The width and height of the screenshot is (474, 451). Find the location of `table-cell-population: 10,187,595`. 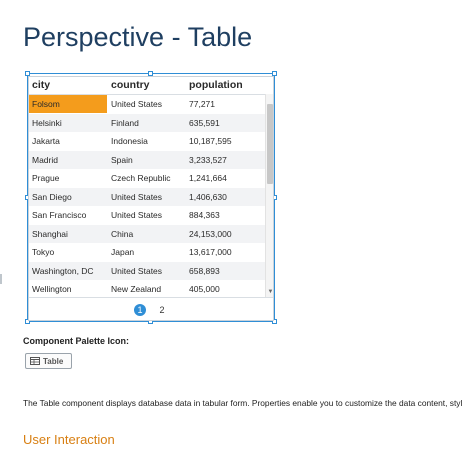

table-cell-population: 10,187,595 is located at coordinates (210, 141).